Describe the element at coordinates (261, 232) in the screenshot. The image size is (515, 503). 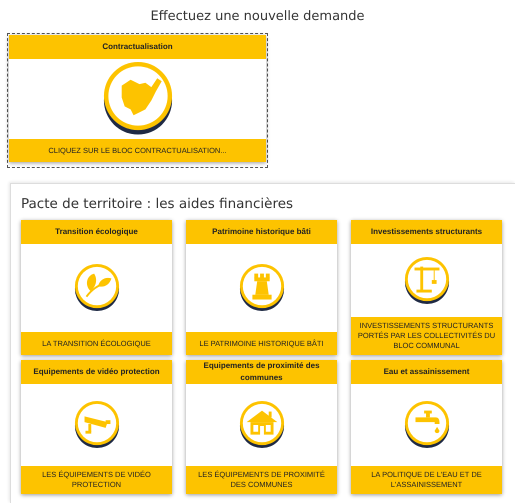
I see `card-header: Patrimoine historique bâti` at that location.